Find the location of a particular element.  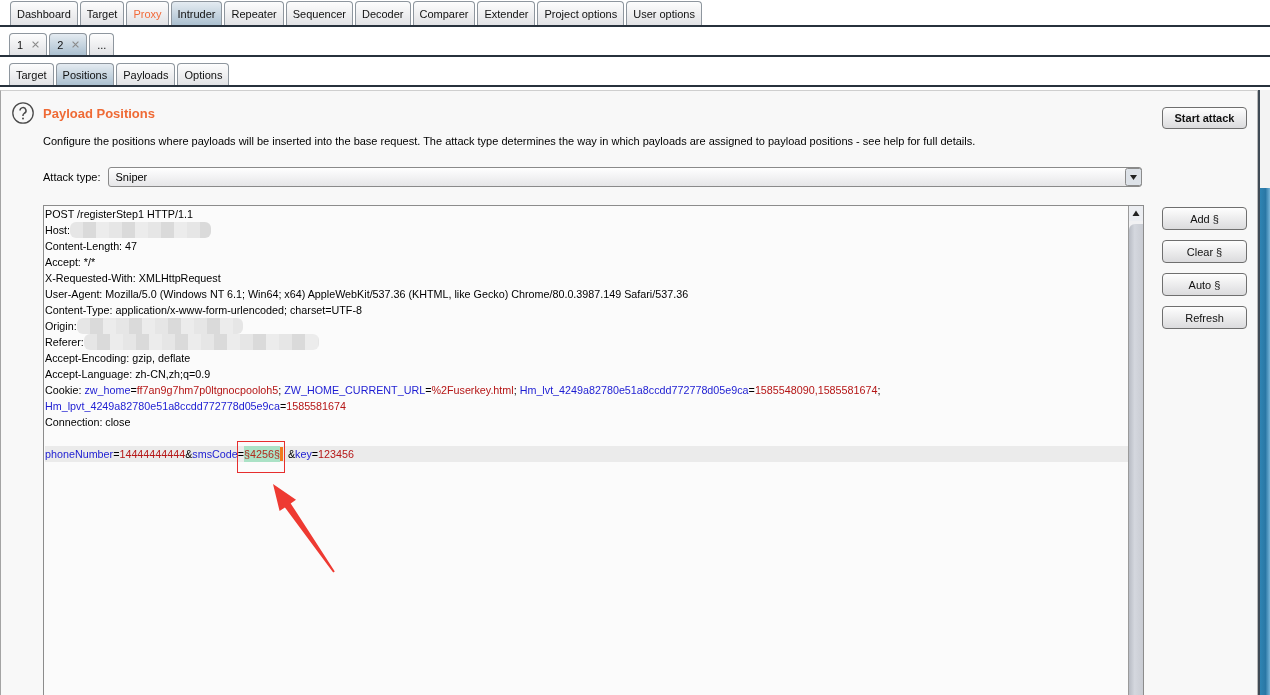

request-line: Accept-Language: zh-CN,zh;q=0.9 is located at coordinates (128, 374).